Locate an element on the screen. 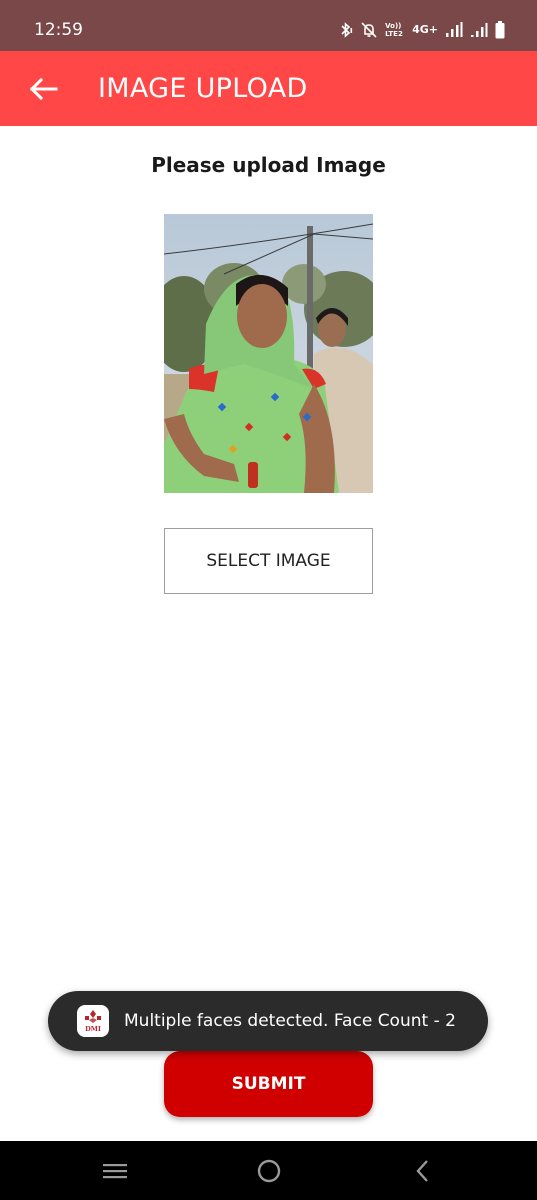 This screenshot has height=1200, width=537. logo-text: DMI is located at coordinates (93, 1029).